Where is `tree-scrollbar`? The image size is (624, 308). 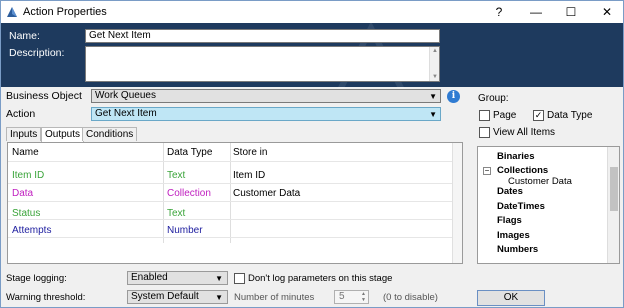
tree-scrollbar is located at coordinates (613, 205).